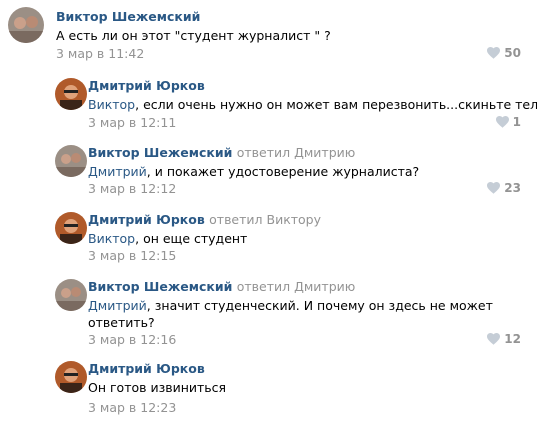 Image resolution: width=537 pixels, height=424 pixels. I want to click on comment-author: Виктор Шежемский, so click(128, 16).